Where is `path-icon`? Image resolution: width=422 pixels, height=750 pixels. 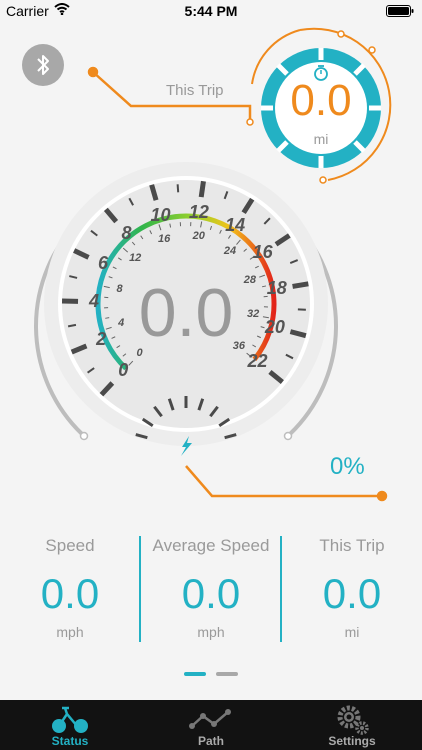
path-icon is located at coordinates (210, 719).